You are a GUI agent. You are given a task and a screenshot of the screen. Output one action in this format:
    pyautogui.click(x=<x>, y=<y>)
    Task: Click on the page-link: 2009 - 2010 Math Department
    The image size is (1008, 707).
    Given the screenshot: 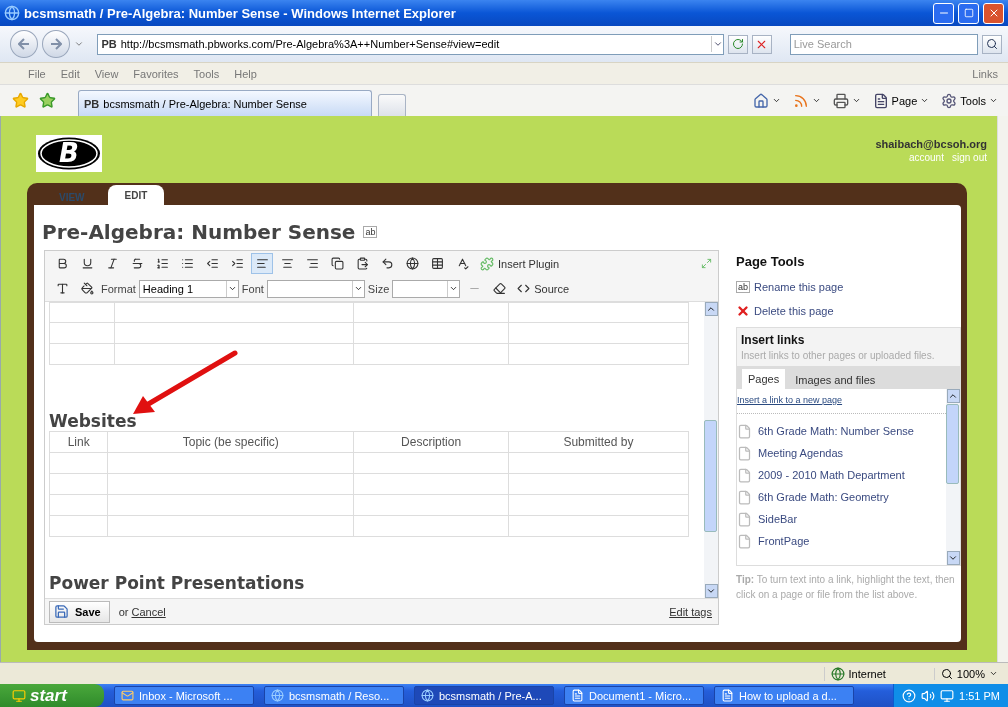 What is the action you would take?
    pyautogui.click(x=841, y=475)
    